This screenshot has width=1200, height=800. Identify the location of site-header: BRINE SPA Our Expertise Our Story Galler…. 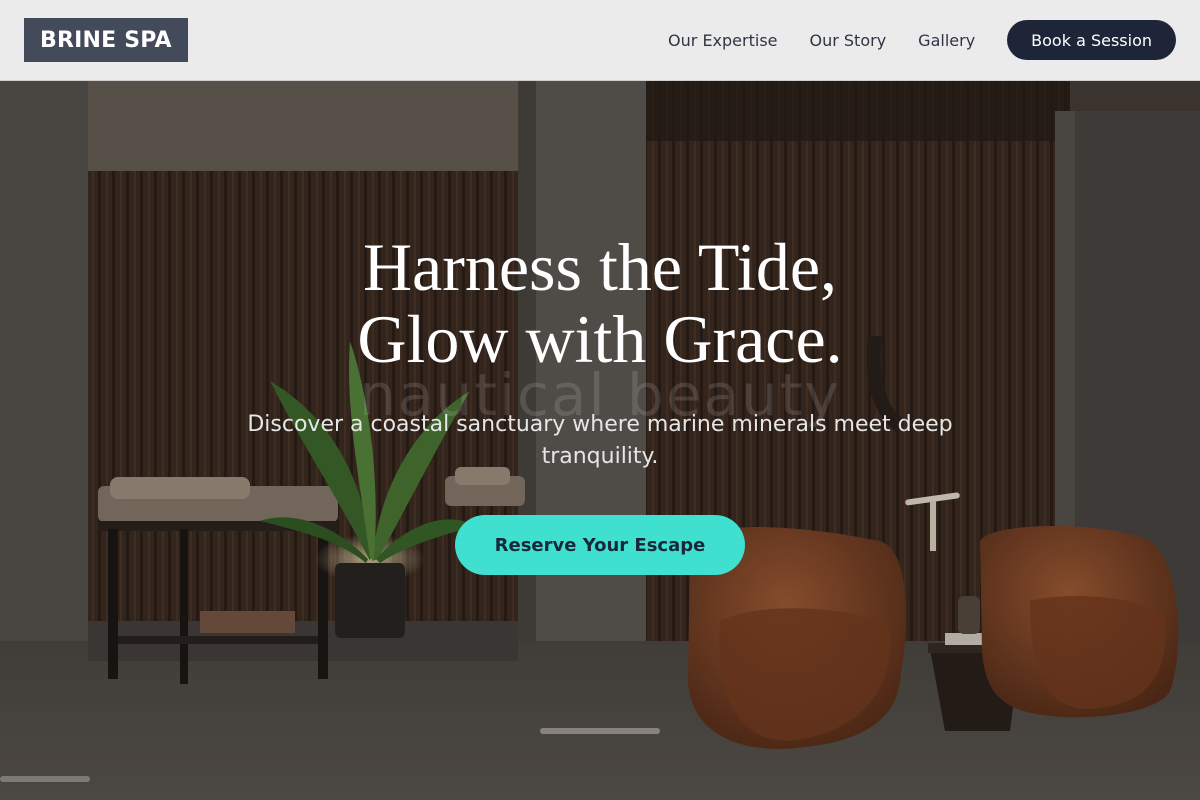
(600, 40).